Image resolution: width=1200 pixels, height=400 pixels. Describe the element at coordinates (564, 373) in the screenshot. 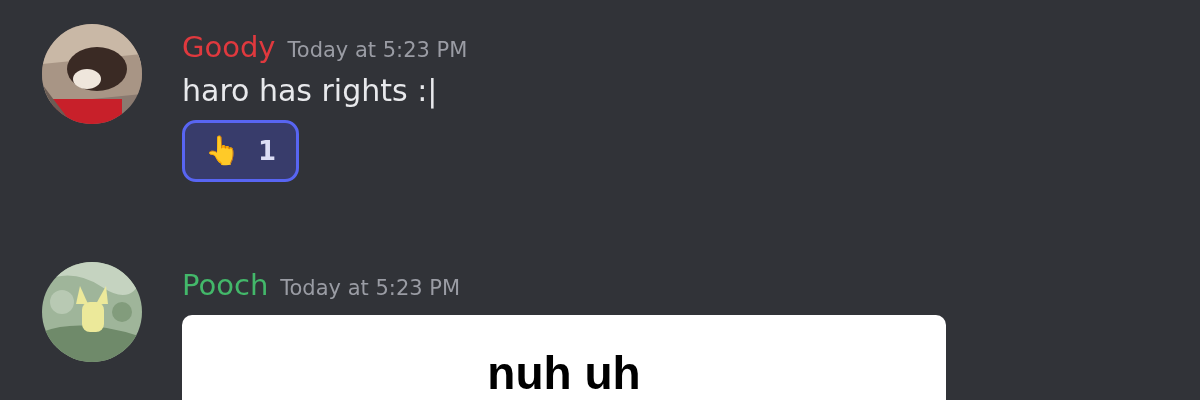

I see `image-caption: nuh uh` at that location.